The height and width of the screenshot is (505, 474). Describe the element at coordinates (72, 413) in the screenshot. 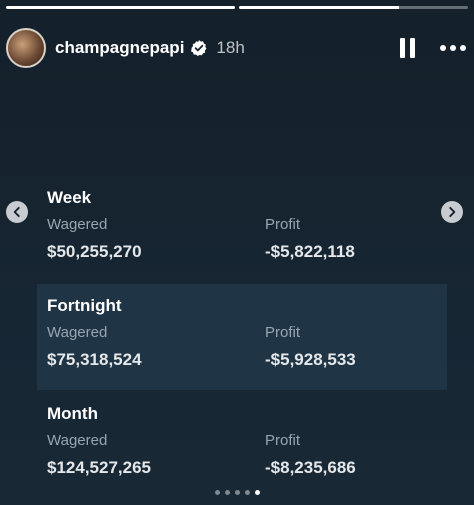

I see `period-title: Month` at that location.